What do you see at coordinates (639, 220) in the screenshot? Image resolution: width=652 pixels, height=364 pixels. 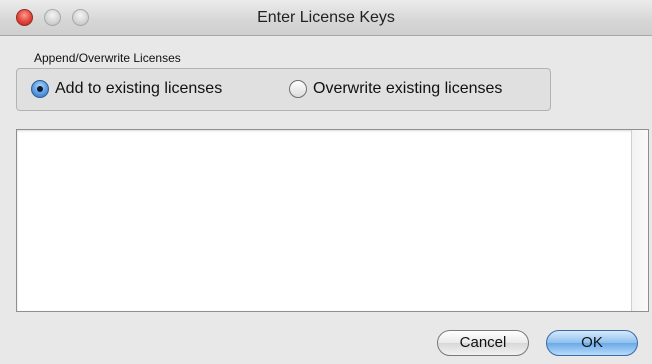 I see `textarea-scrollbar` at bounding box center [639, 220].